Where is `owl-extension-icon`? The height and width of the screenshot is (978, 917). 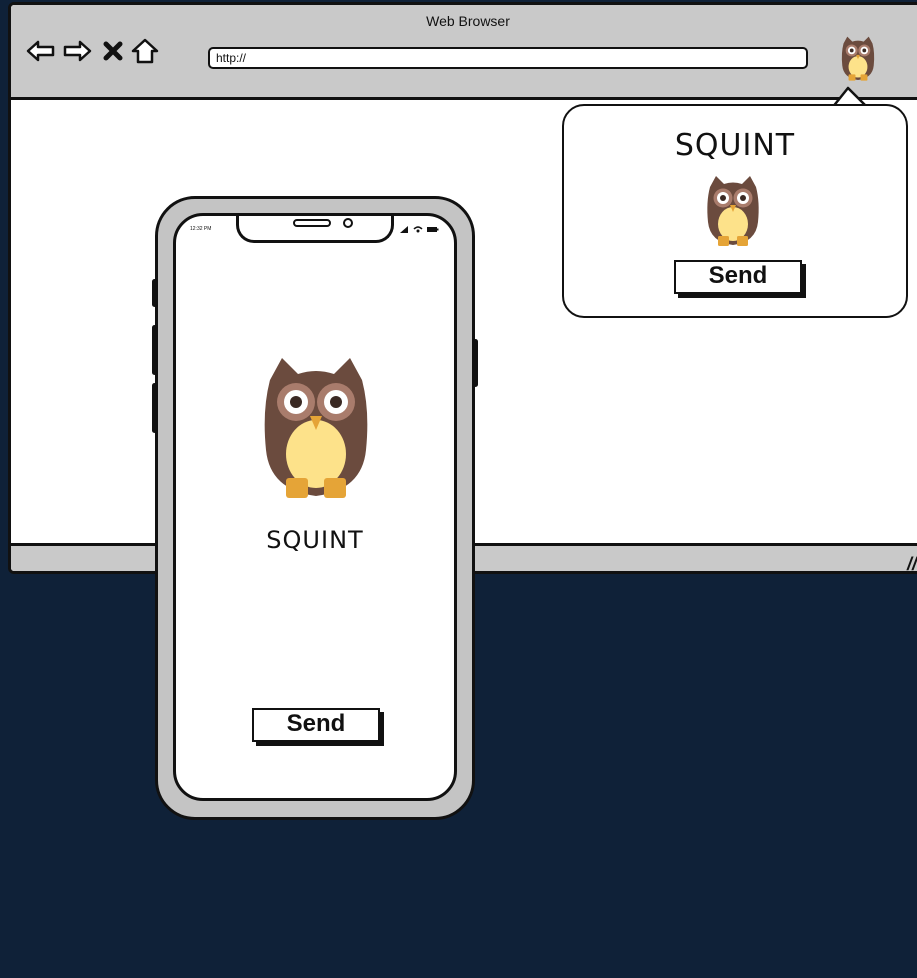 owl-extension-icon is located at coordinates (858, 58).